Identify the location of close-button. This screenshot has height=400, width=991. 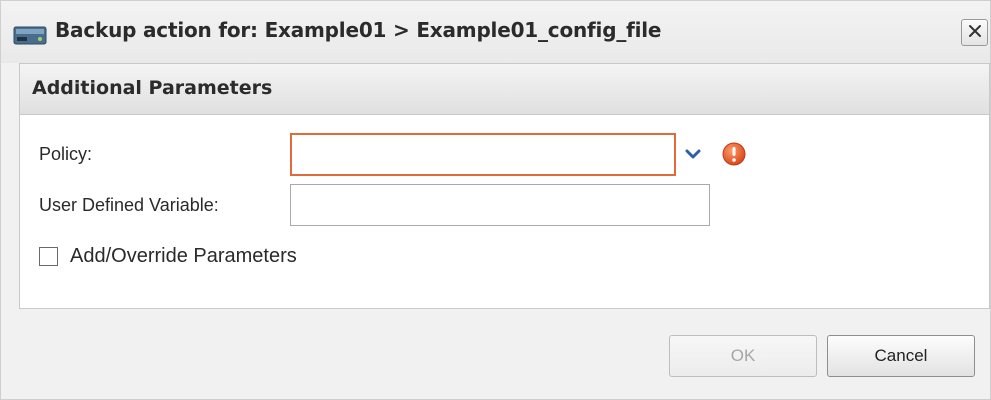
(974, 32).